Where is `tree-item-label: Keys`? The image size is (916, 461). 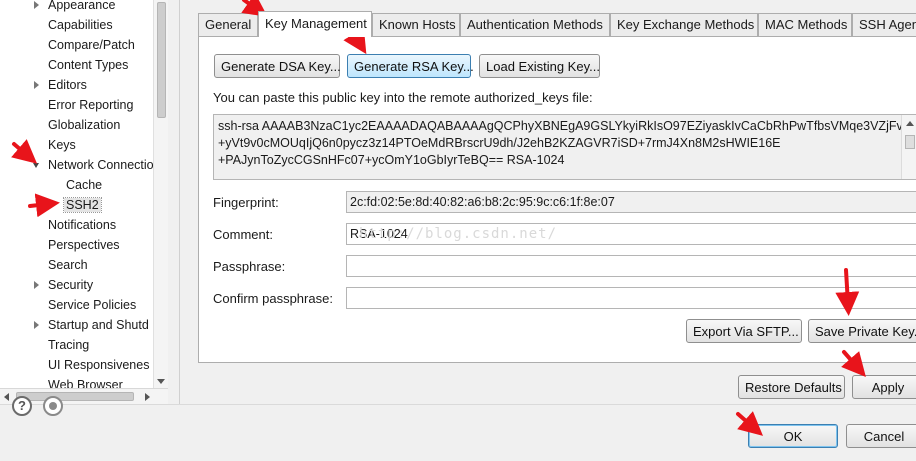
tree-item-label: Keys is located at coordinates (62, 145).